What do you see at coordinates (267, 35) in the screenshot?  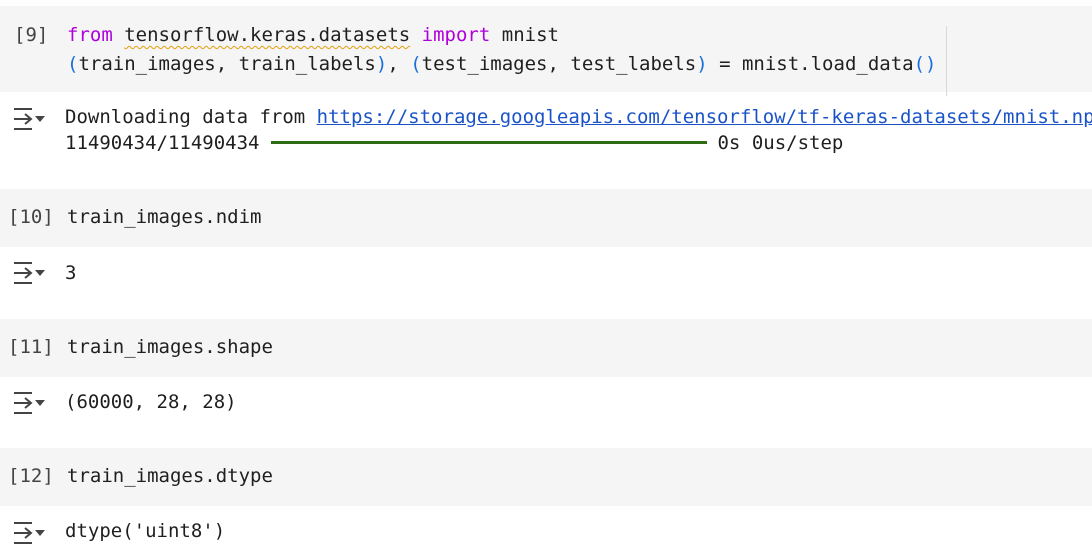 I see `module-name: tensorflow.keras.datasets` at bounding box center [267, 35].